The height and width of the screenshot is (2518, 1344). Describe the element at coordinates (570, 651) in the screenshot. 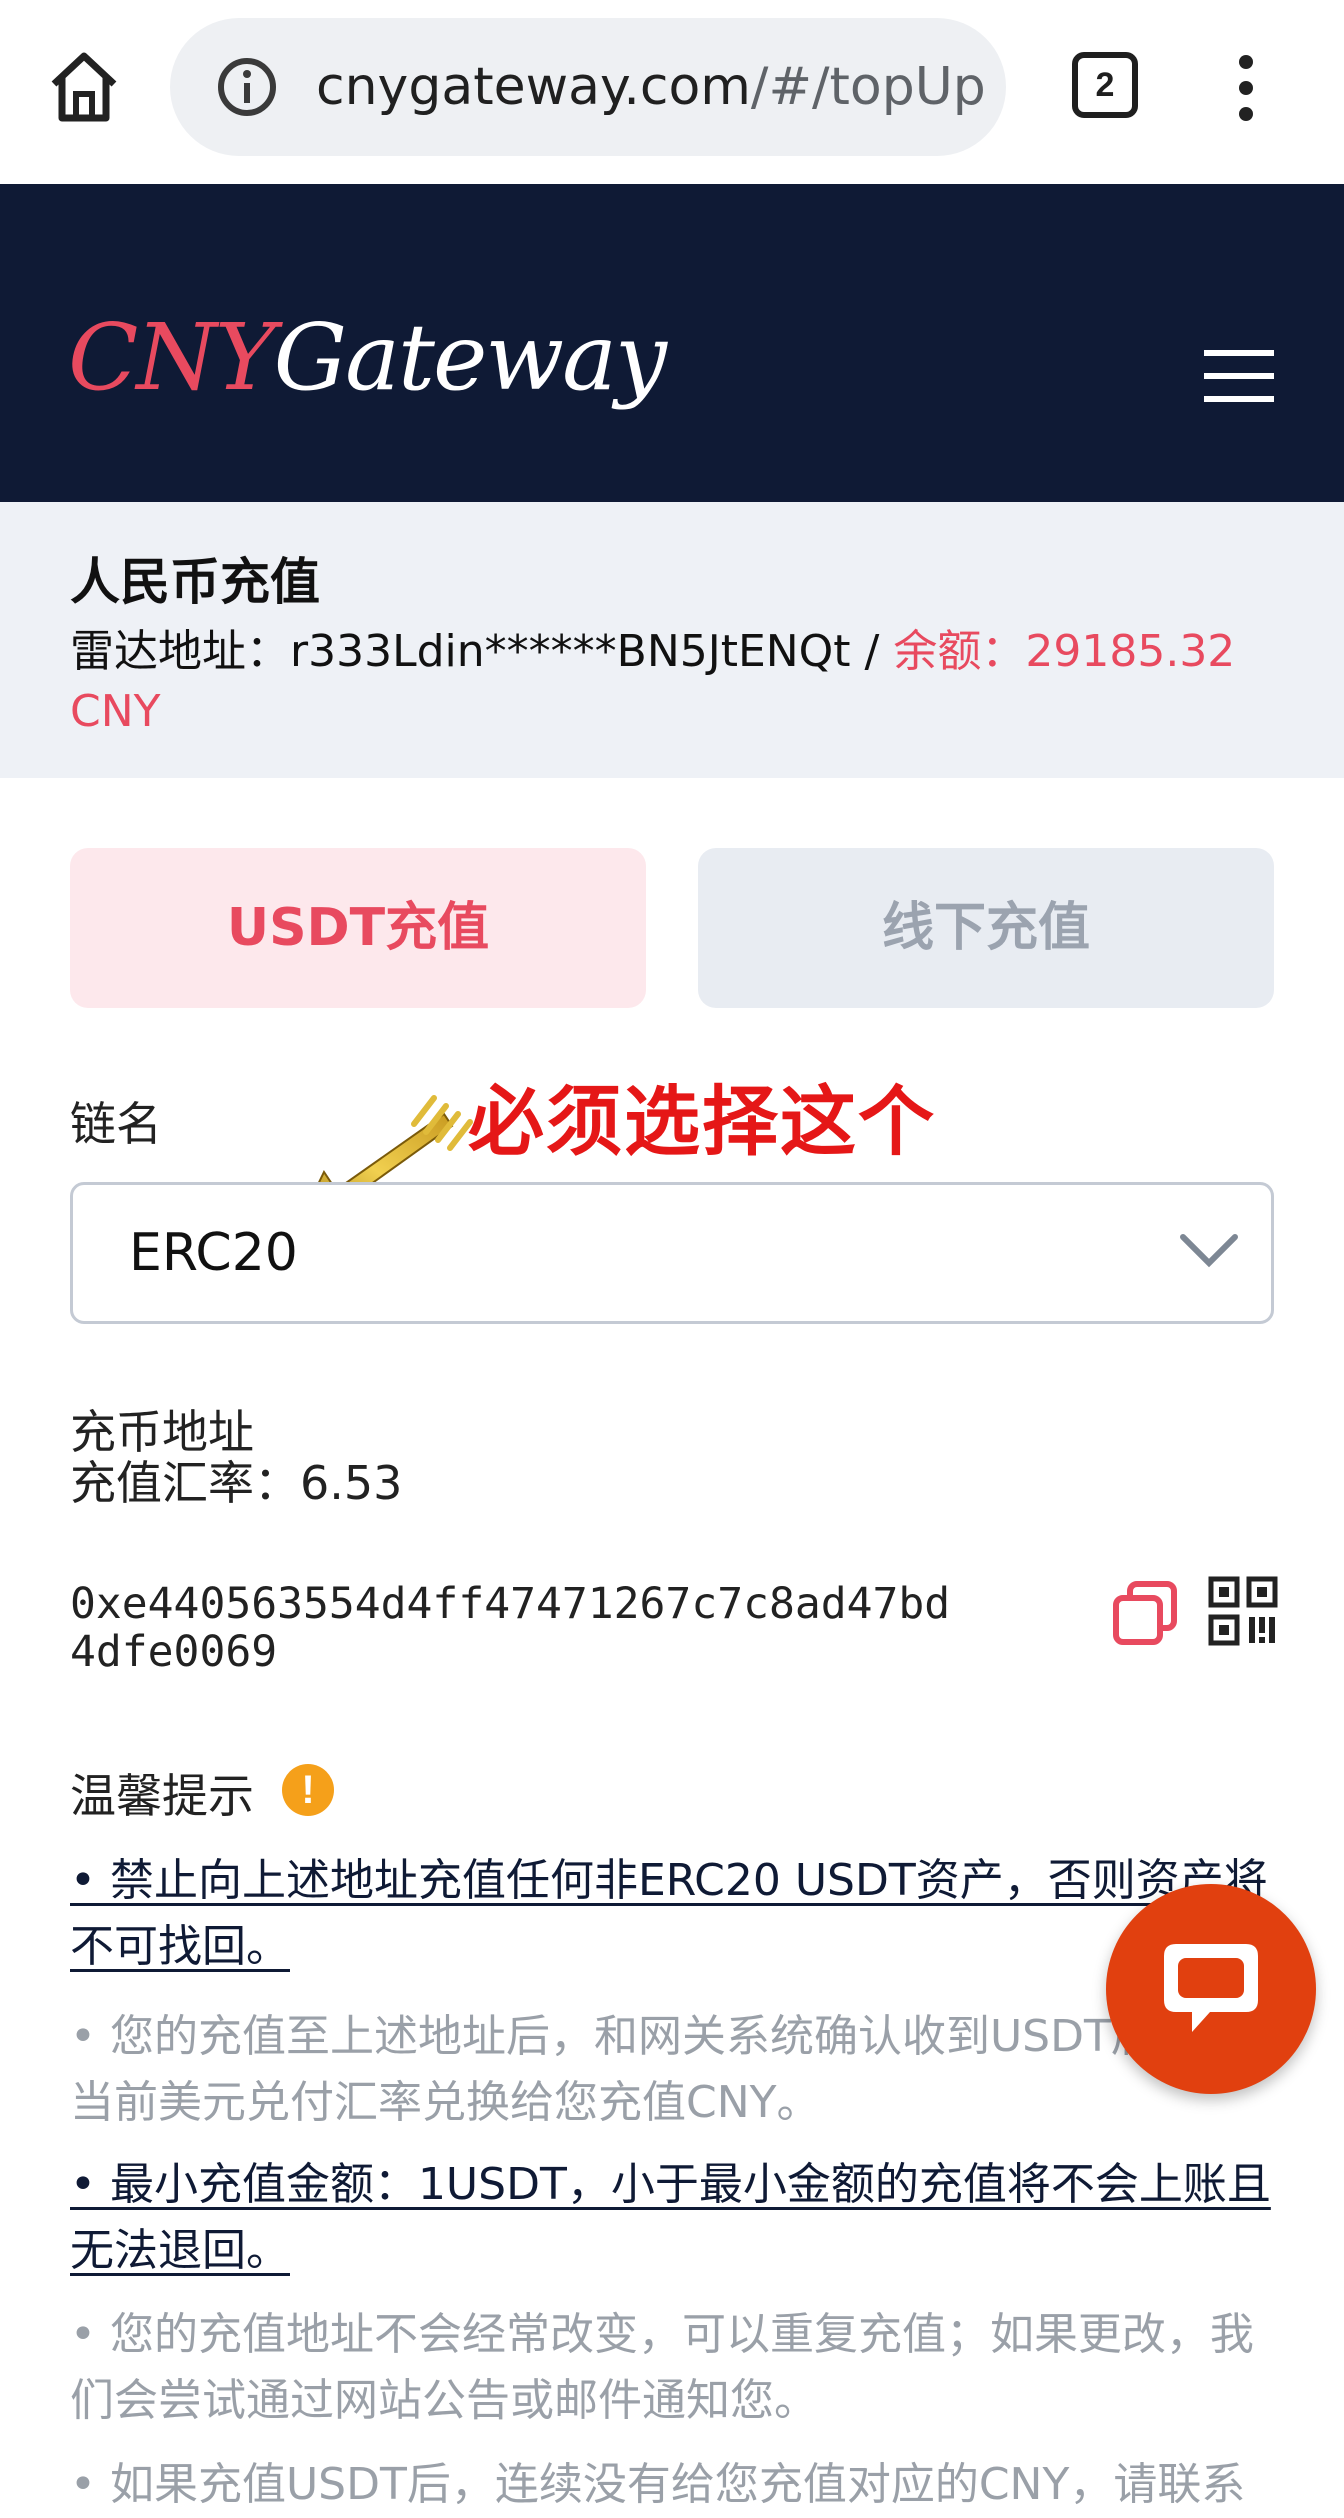

I see `address-value: r333Ldin******BN5JtENQt` at that location.